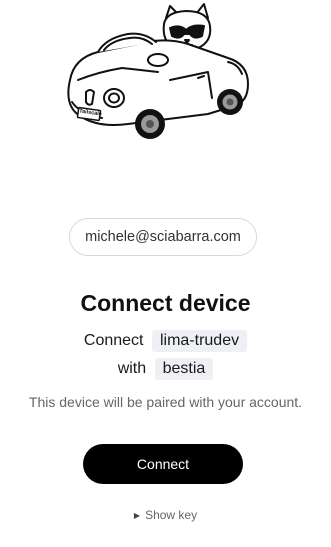  I want to click on account-email-pill: michele@sciabarra.com, so click(163, 237).